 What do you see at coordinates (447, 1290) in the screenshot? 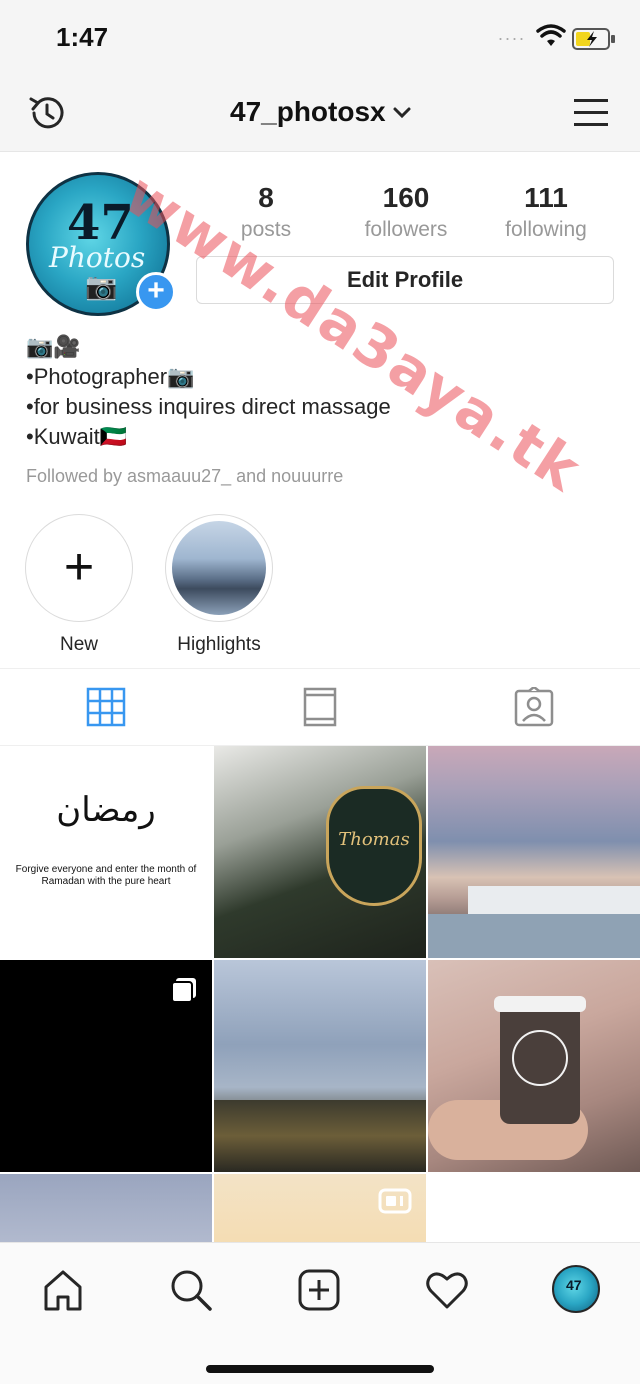
I see `activity-heart-icon` at bounding box center [447, 1290].